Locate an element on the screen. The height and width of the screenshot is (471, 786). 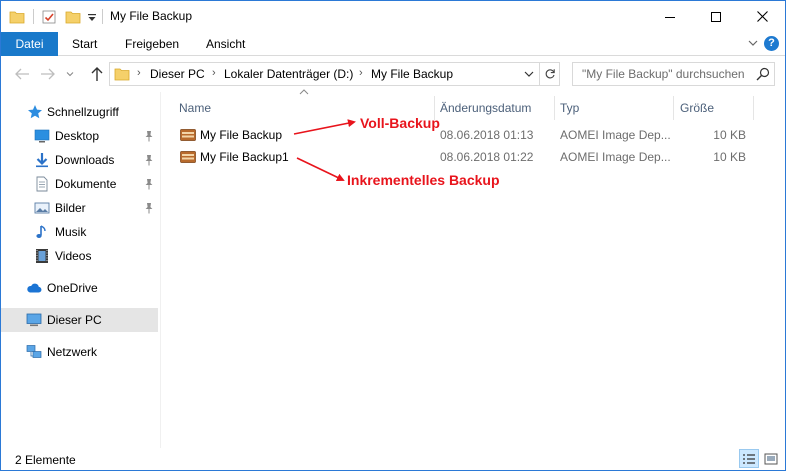
details-view-icon is located at coordinates (749, 458).